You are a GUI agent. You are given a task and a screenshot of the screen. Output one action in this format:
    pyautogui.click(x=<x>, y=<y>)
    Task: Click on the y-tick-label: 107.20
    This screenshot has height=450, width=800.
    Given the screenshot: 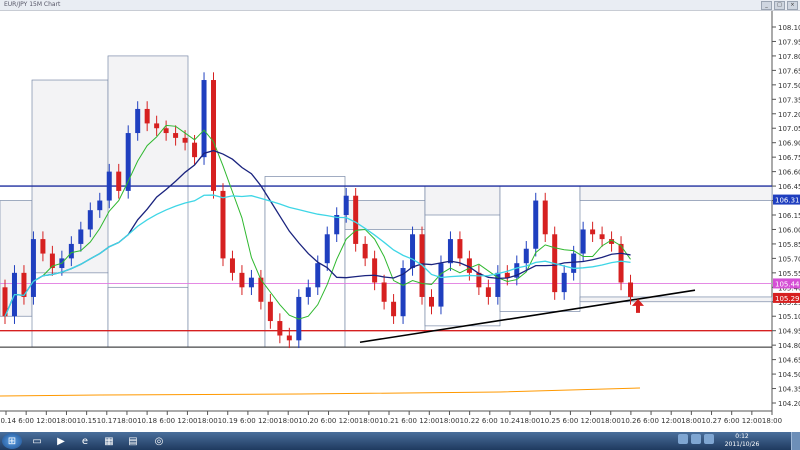 What is the action you would take?
    pyautogui.click(x=789, y=115)
    